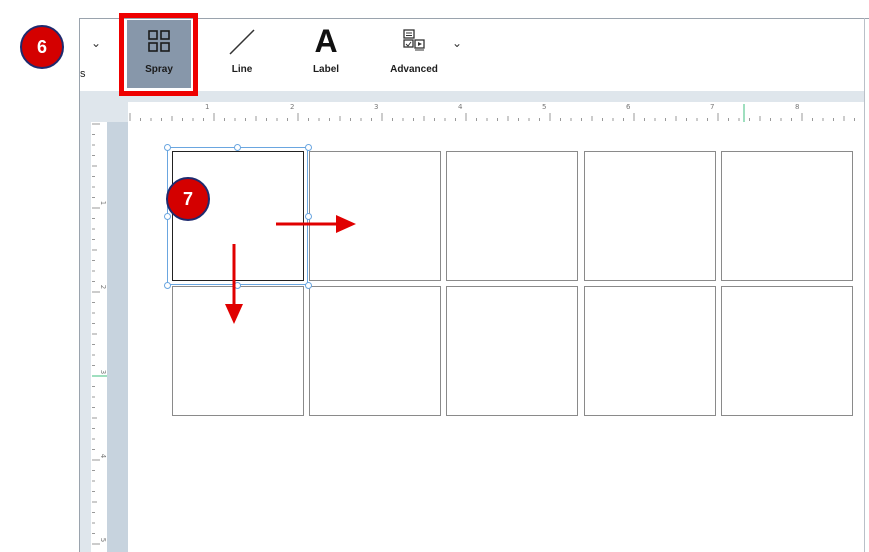 This screenshot has width=869, height=552. What do you see at coordinates (42, 47) in the screenshot?
I see `step-badge-6: 6` at bounding box center [42, 47].